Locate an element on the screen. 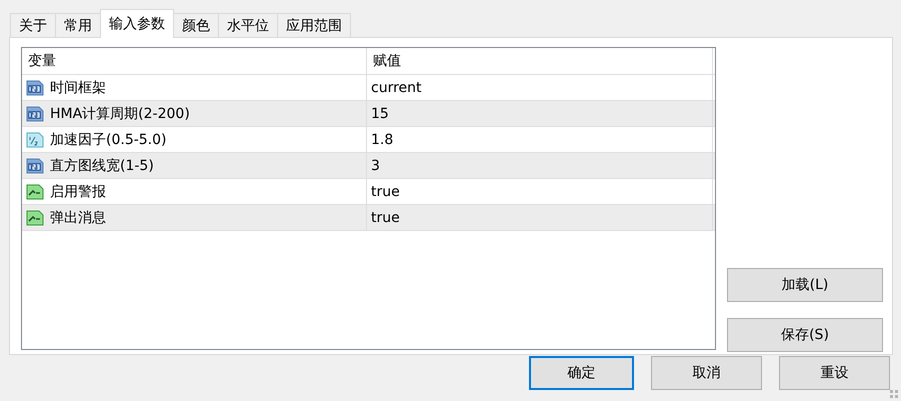  parameter-value: 3 is located at coordinates (540, 165).